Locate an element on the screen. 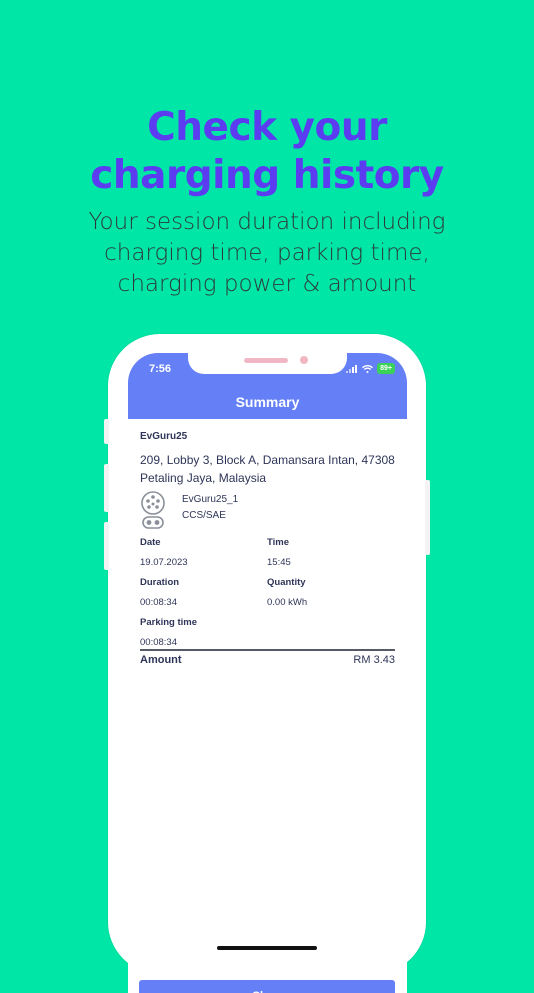 Image resolution: width=534 pixels, height=993 pixels. subline-2: charging time, parking time, is located at coordinates (267, 253).